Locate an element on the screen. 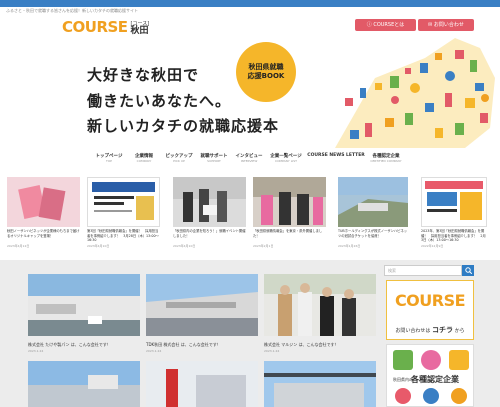 The width and height of the screenshot is (500, 407). certification-marks is located at coordinates (431, 360).